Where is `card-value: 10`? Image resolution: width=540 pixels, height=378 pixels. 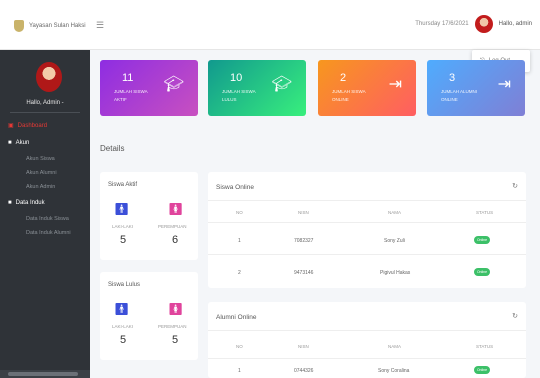 card-value: 10 is located at coordinates (236, 78).